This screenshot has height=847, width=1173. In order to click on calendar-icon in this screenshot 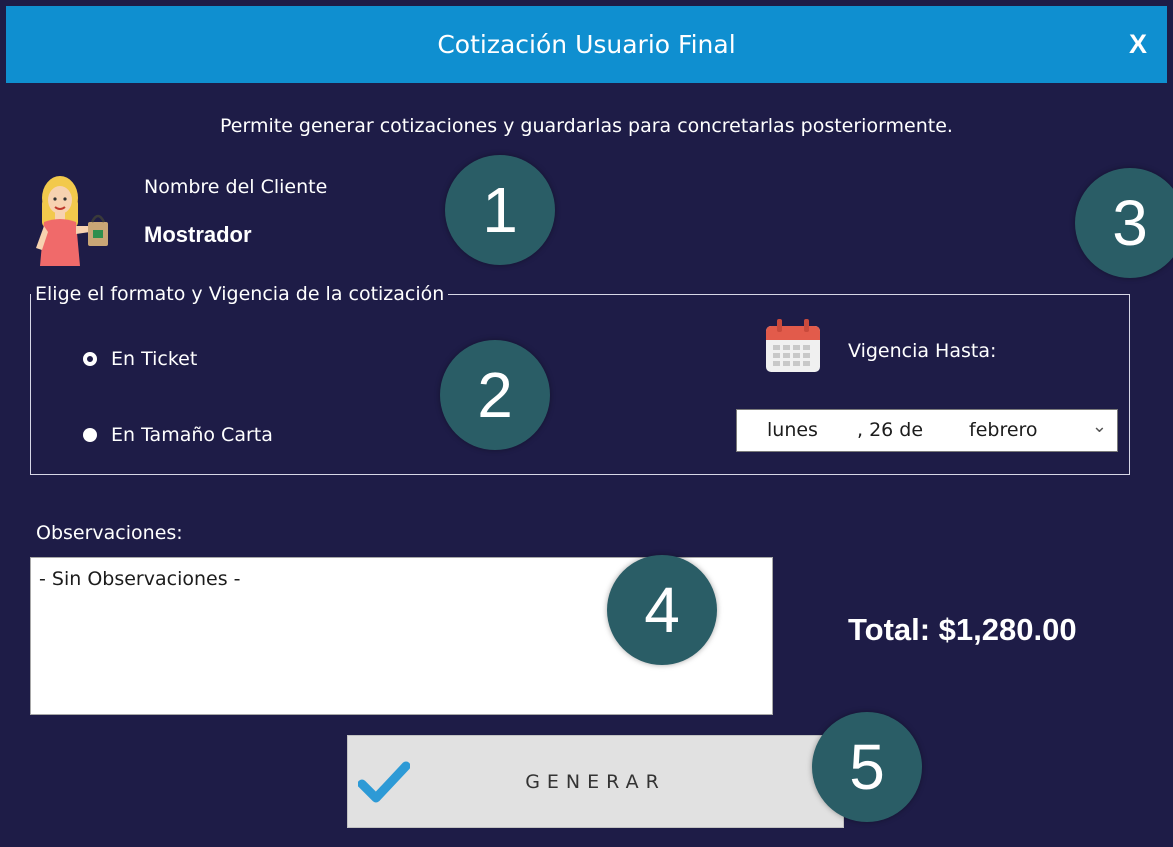, I will do `click(793, 346)`.